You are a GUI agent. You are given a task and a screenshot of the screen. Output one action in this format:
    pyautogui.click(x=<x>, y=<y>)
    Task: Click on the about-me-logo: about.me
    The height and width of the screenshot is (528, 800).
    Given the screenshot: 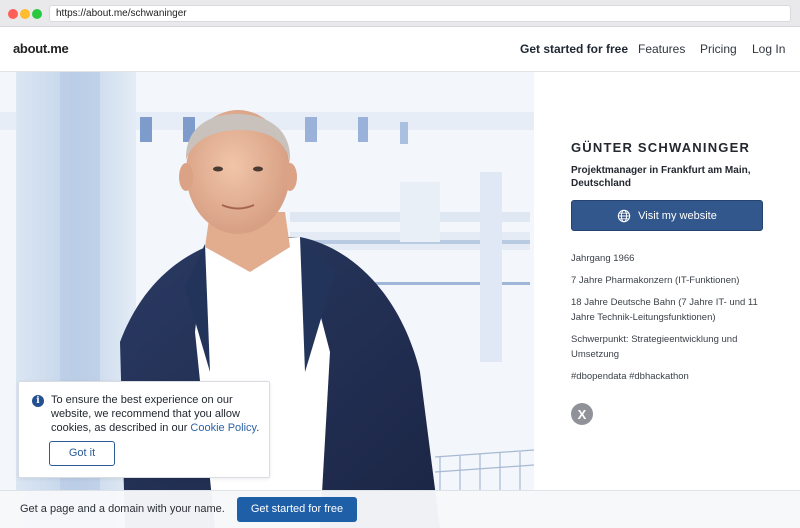 What is the action you would take?
    pyautogui.click(x=41, y=48)
    